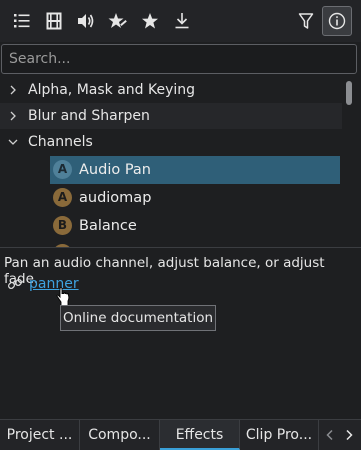 This screenshot has width=361, height=450. Describe the element at coordinates (330, 435) in the screenshot. I see `chevron-left-icon` at that location.